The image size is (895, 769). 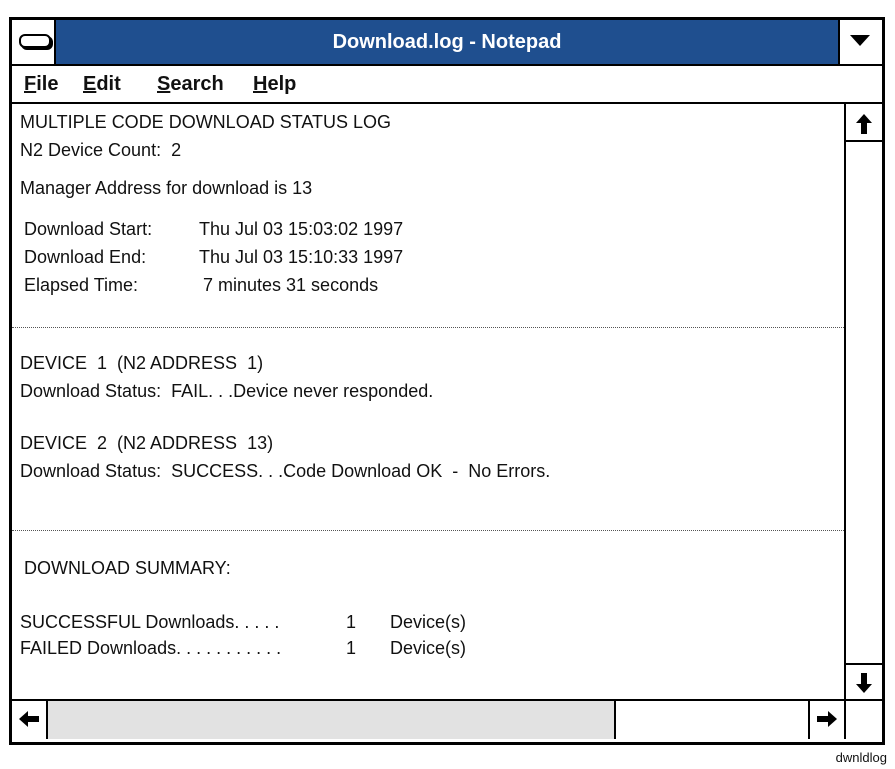 I want to click on device2-title: DEVICE 2 (N2 ADDRESS 13), so click(x=147, y=443).